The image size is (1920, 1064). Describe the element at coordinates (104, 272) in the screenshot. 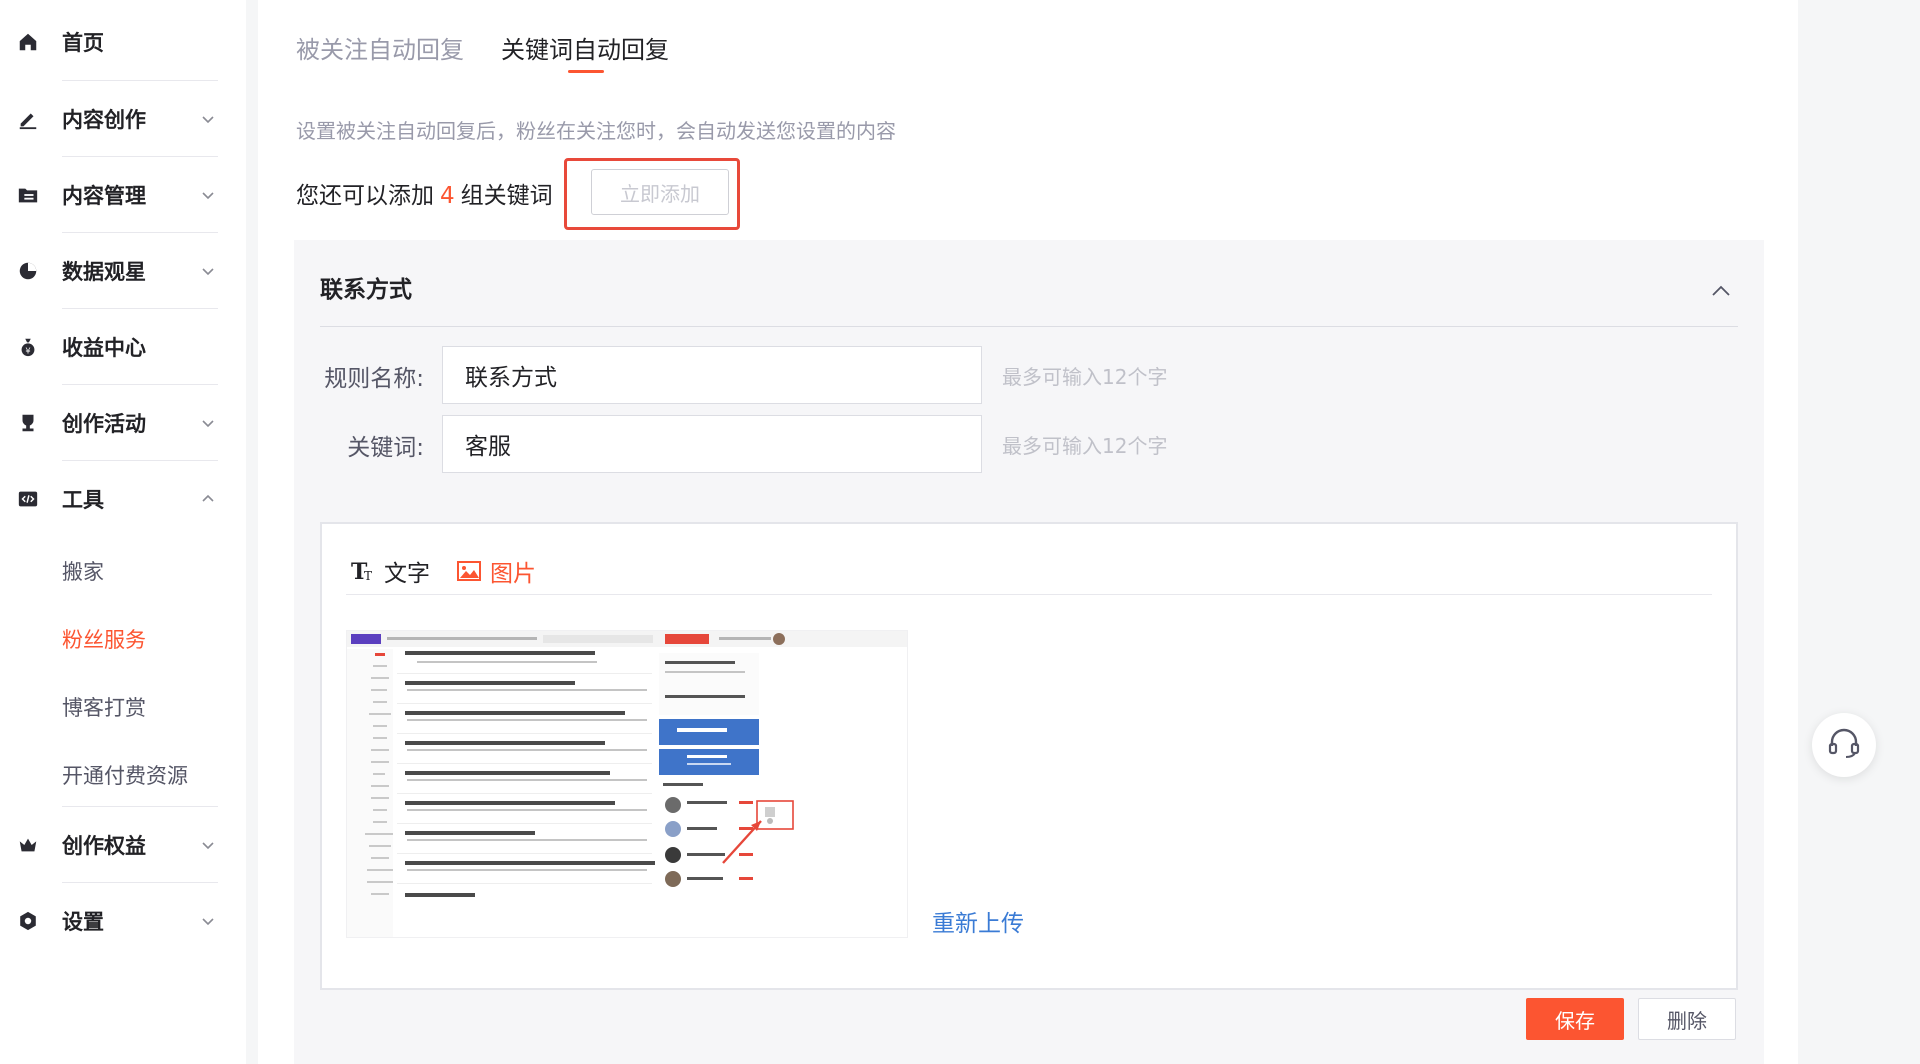

I see `sidebar-item-label: 数据观星` at that location.